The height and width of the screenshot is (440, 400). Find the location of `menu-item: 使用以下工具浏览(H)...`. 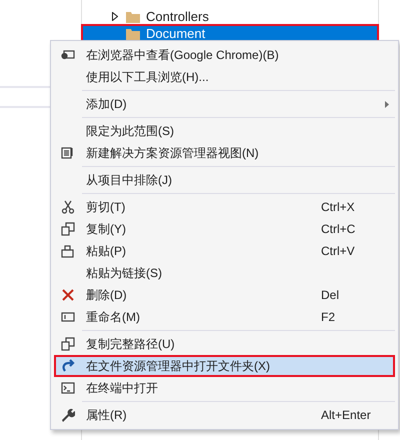

menu-item: 使用以下工具浏览(H)... is located at coordinates (224, 77).